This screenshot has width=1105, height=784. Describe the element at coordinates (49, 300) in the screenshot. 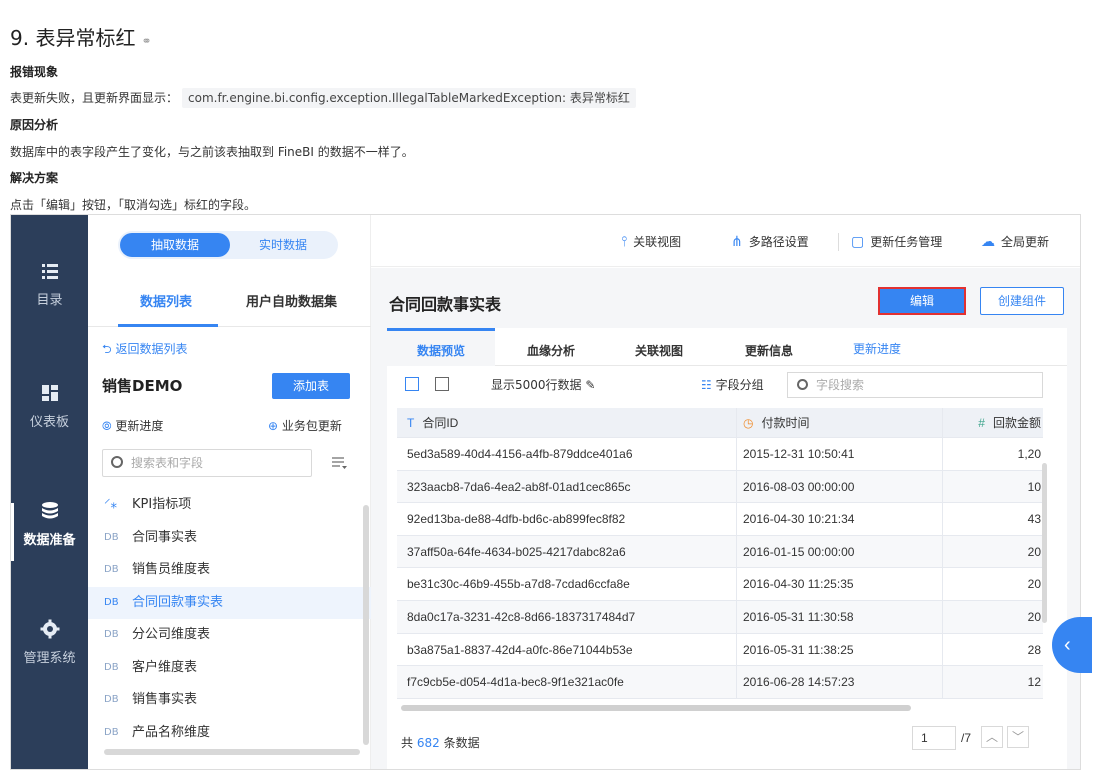

I see `nav-label-catalog: 目录` at that location.